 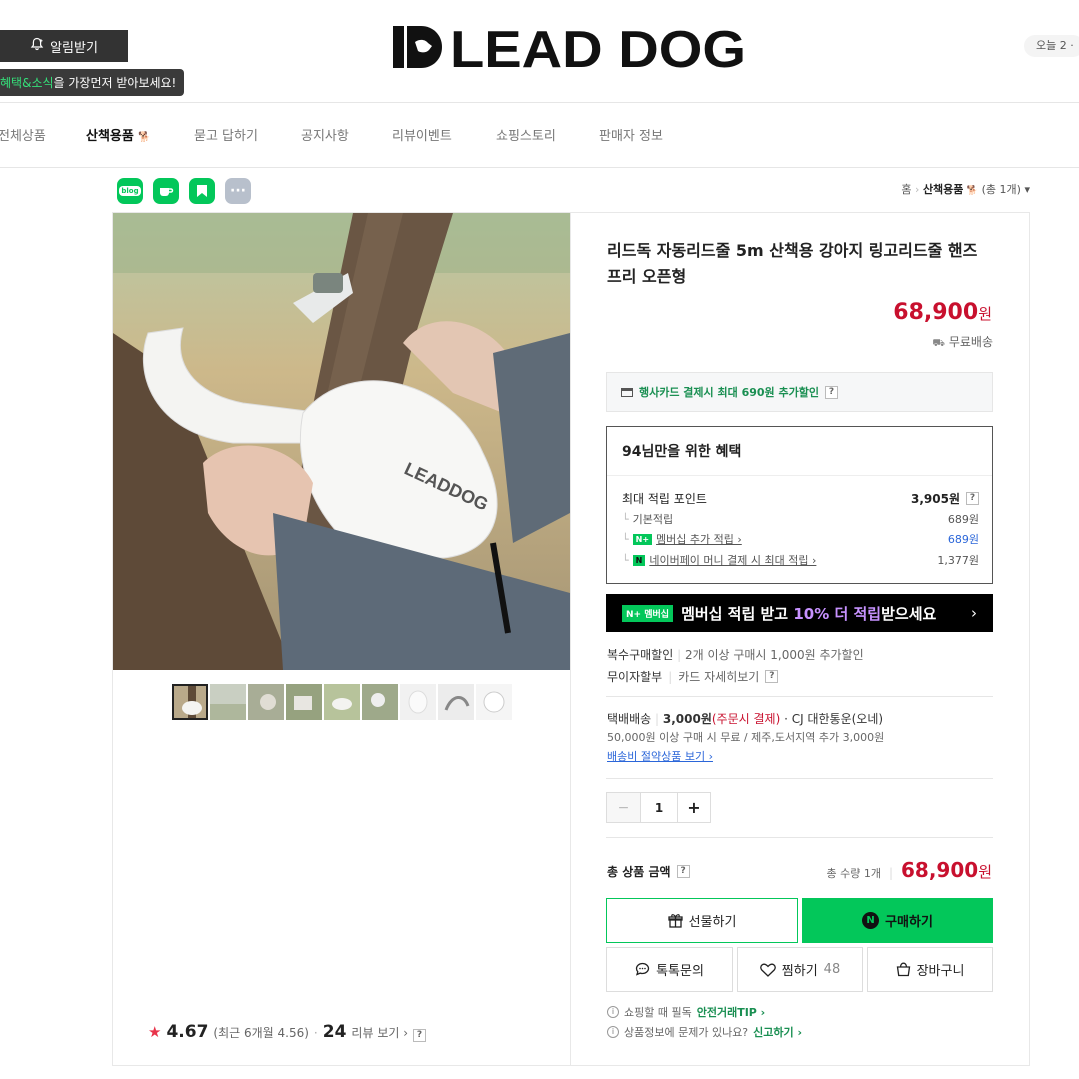 I want to click on delivery-row: 택배배송 | 3,000원(주문시 결제) · CJ 대한통운(오네), so click(x=745, y=719).